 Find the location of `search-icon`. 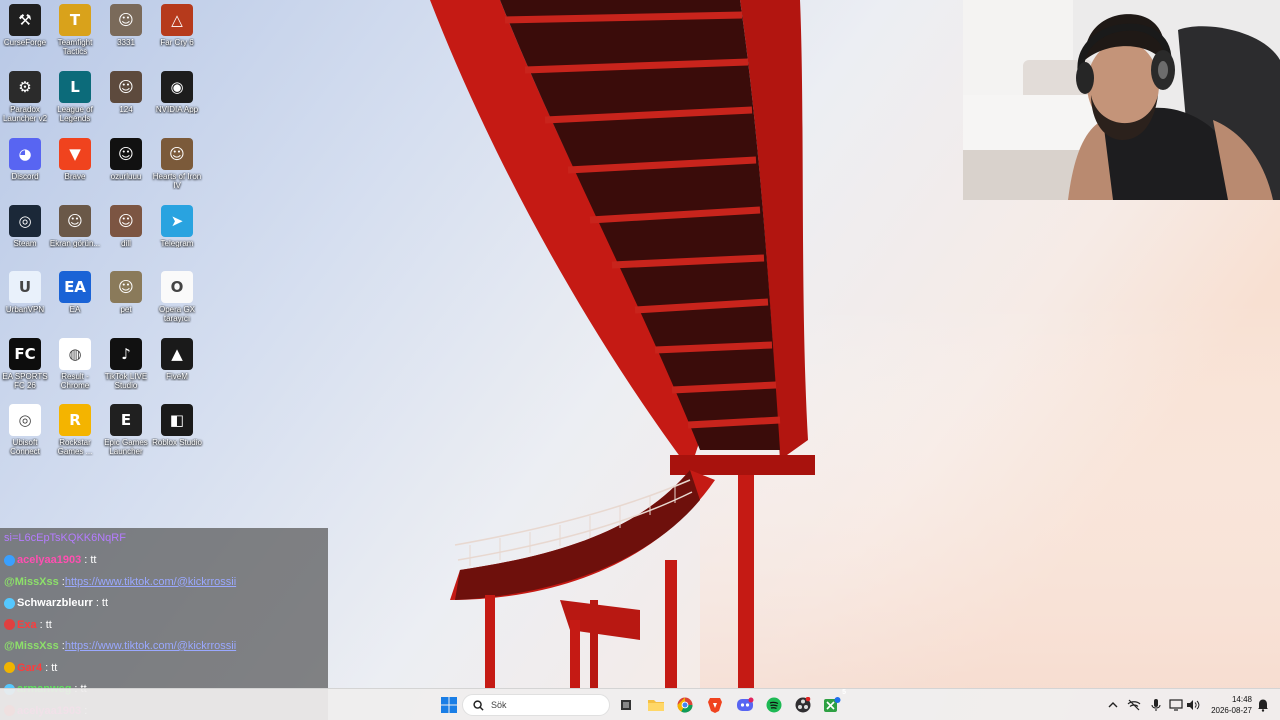

search-icon is located at coordinates (478, 705).